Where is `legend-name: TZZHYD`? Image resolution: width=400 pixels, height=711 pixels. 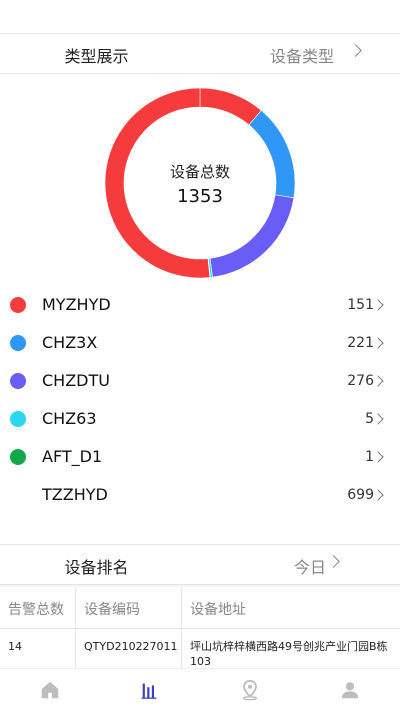
legend-name: TZZHYD is located at coordinates (75, 494).